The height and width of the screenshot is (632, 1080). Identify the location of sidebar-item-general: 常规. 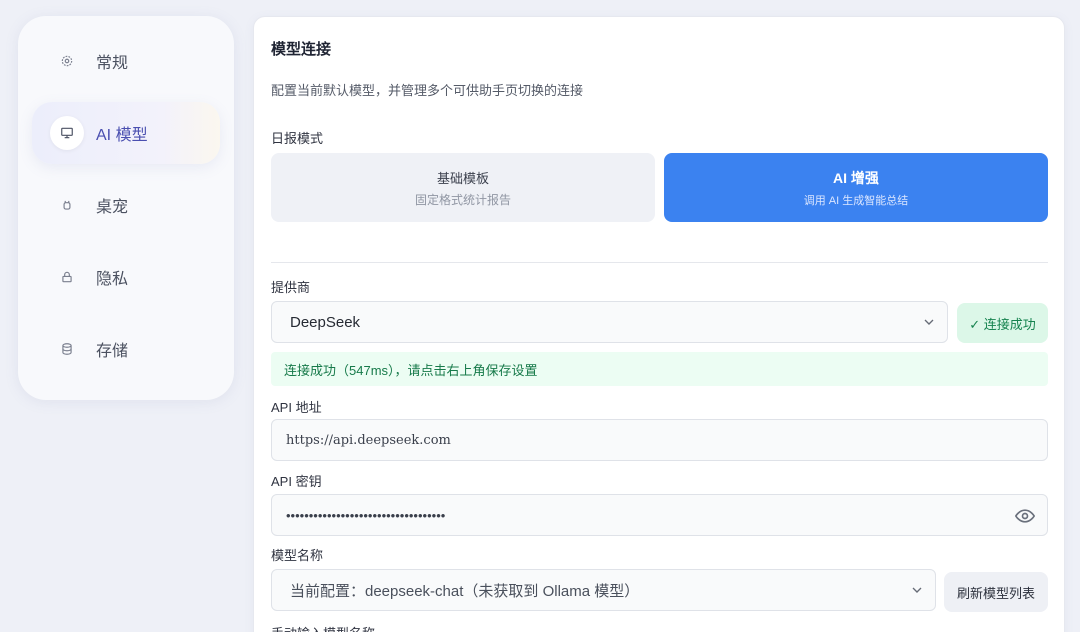
(126, 61).